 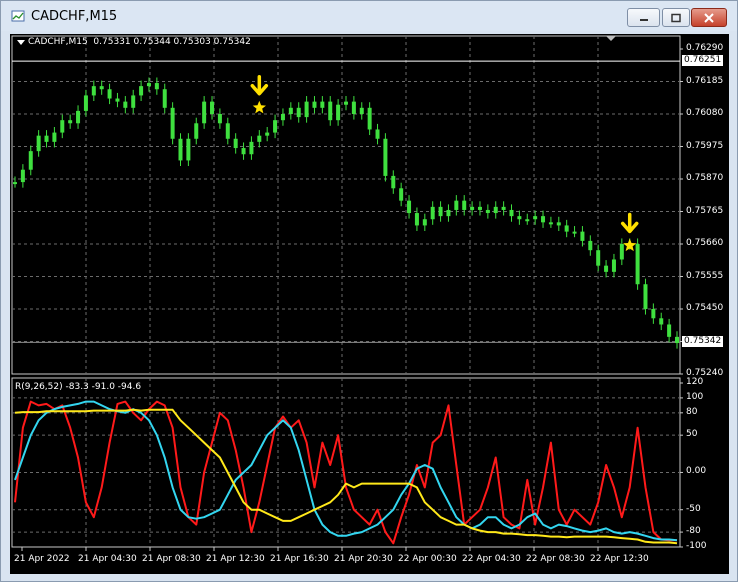 What do you see at coordinates (705, 308) in the screenshot?
I see `price-tick-label: 0.75450` at bounding box center [705, 308].